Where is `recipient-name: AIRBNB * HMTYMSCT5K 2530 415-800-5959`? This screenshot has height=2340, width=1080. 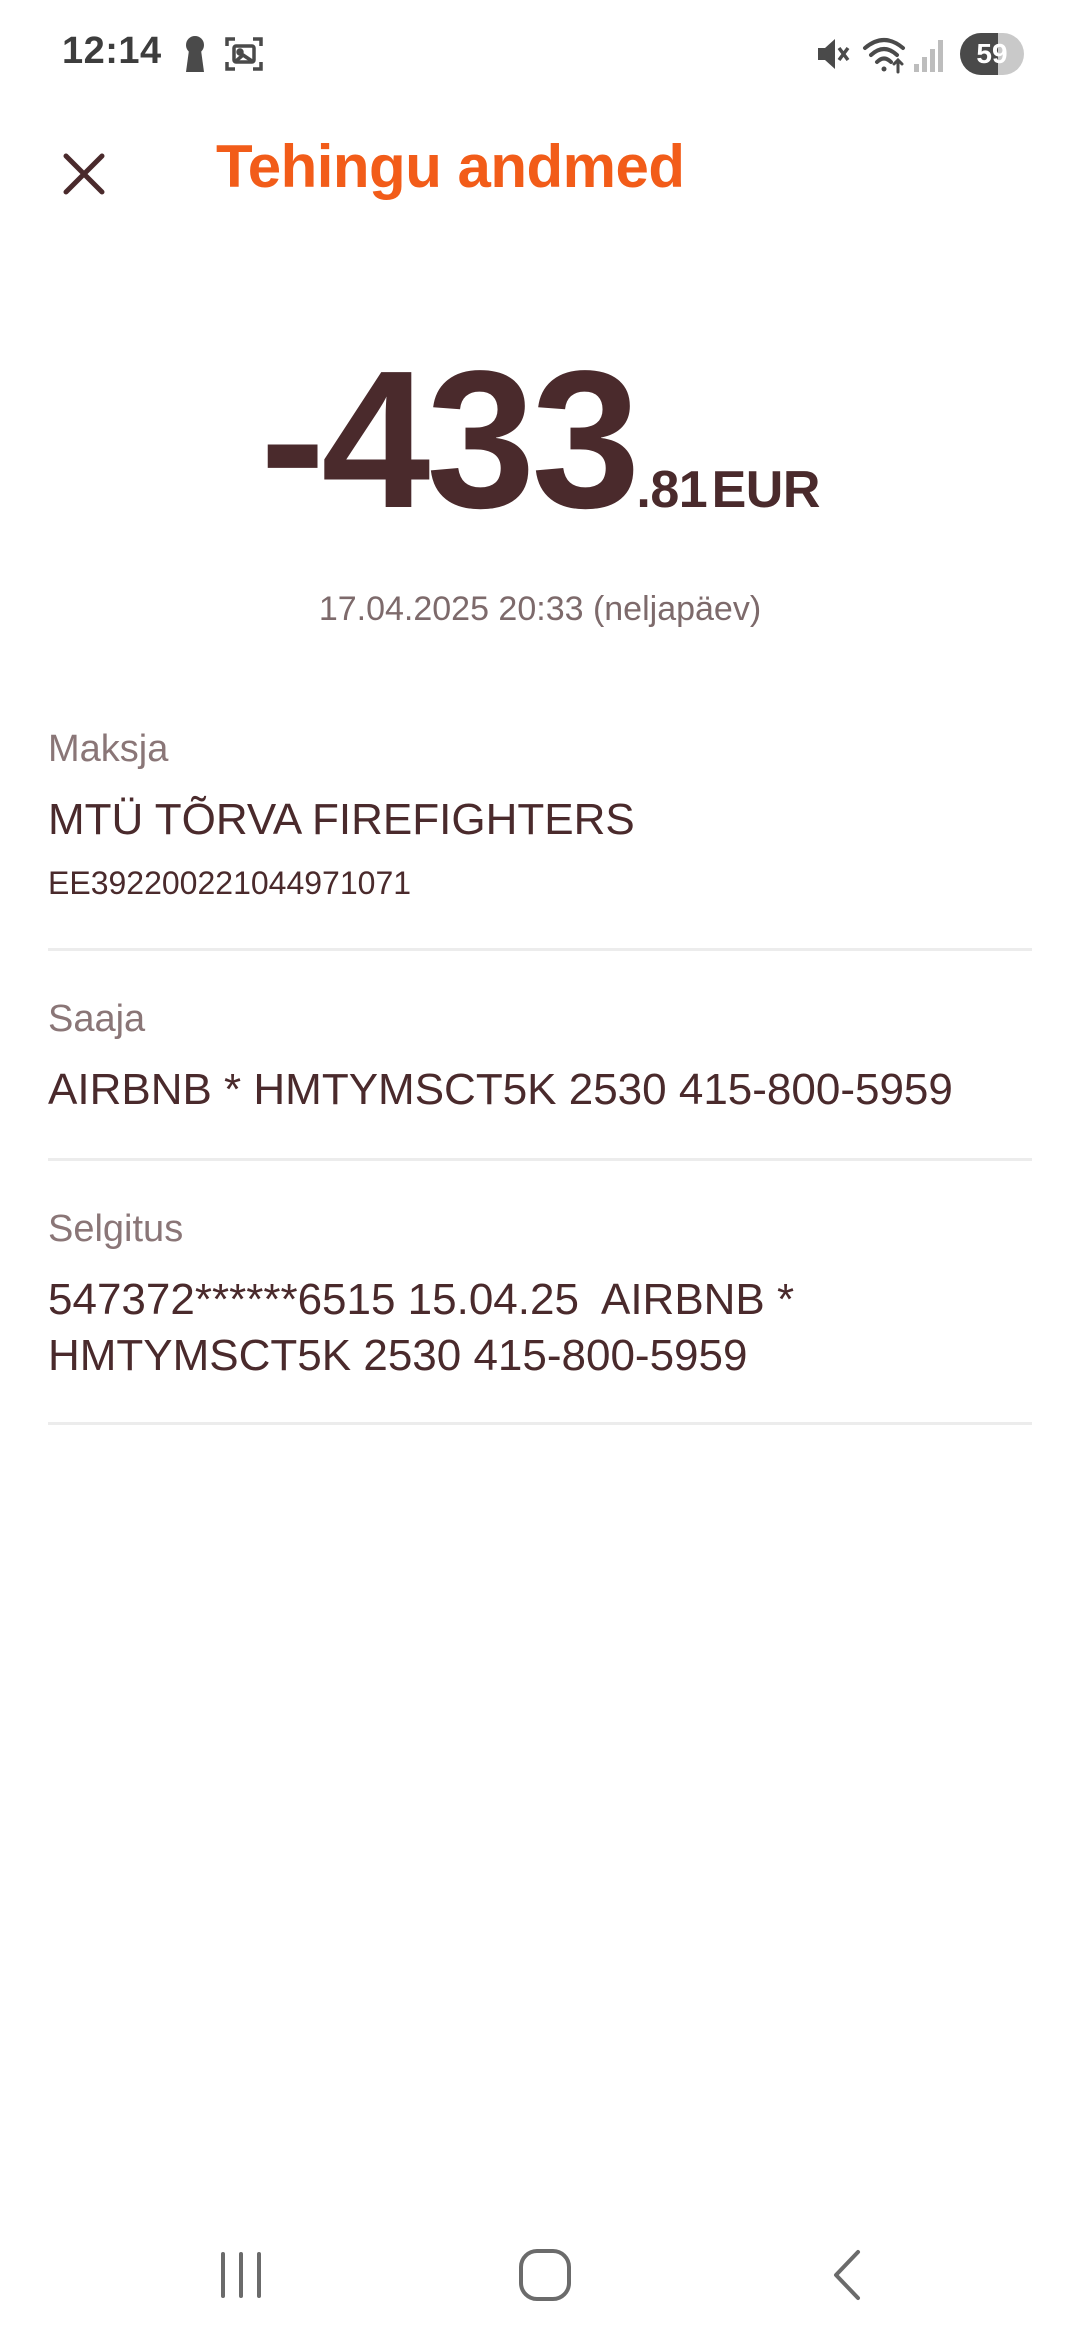
recipient-name: AIRBNB * HMTYMSCT5K 2530 415-800-5959 is located at coordinates (500, 1089).